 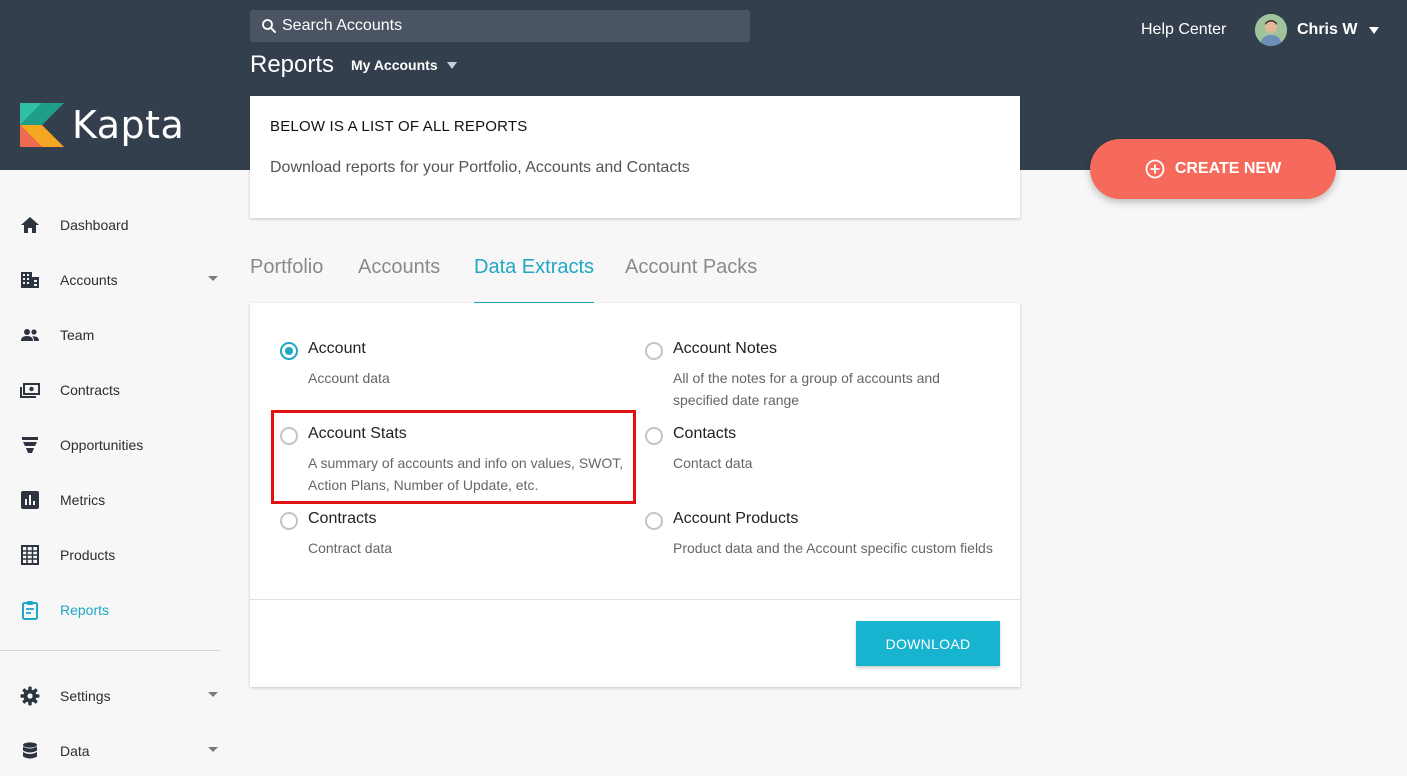 I want to click on gear-icon, so click(x=30, y=696).